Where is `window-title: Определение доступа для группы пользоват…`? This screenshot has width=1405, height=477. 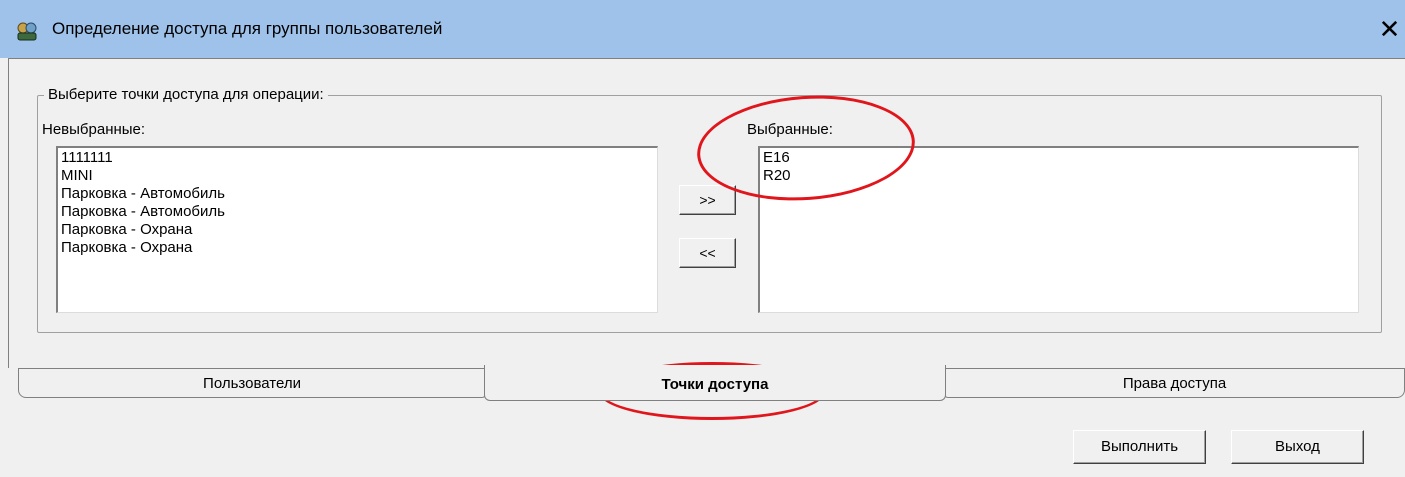 window-title: Определение доступа для группы пользоват… is located at coordinates (247, 28).